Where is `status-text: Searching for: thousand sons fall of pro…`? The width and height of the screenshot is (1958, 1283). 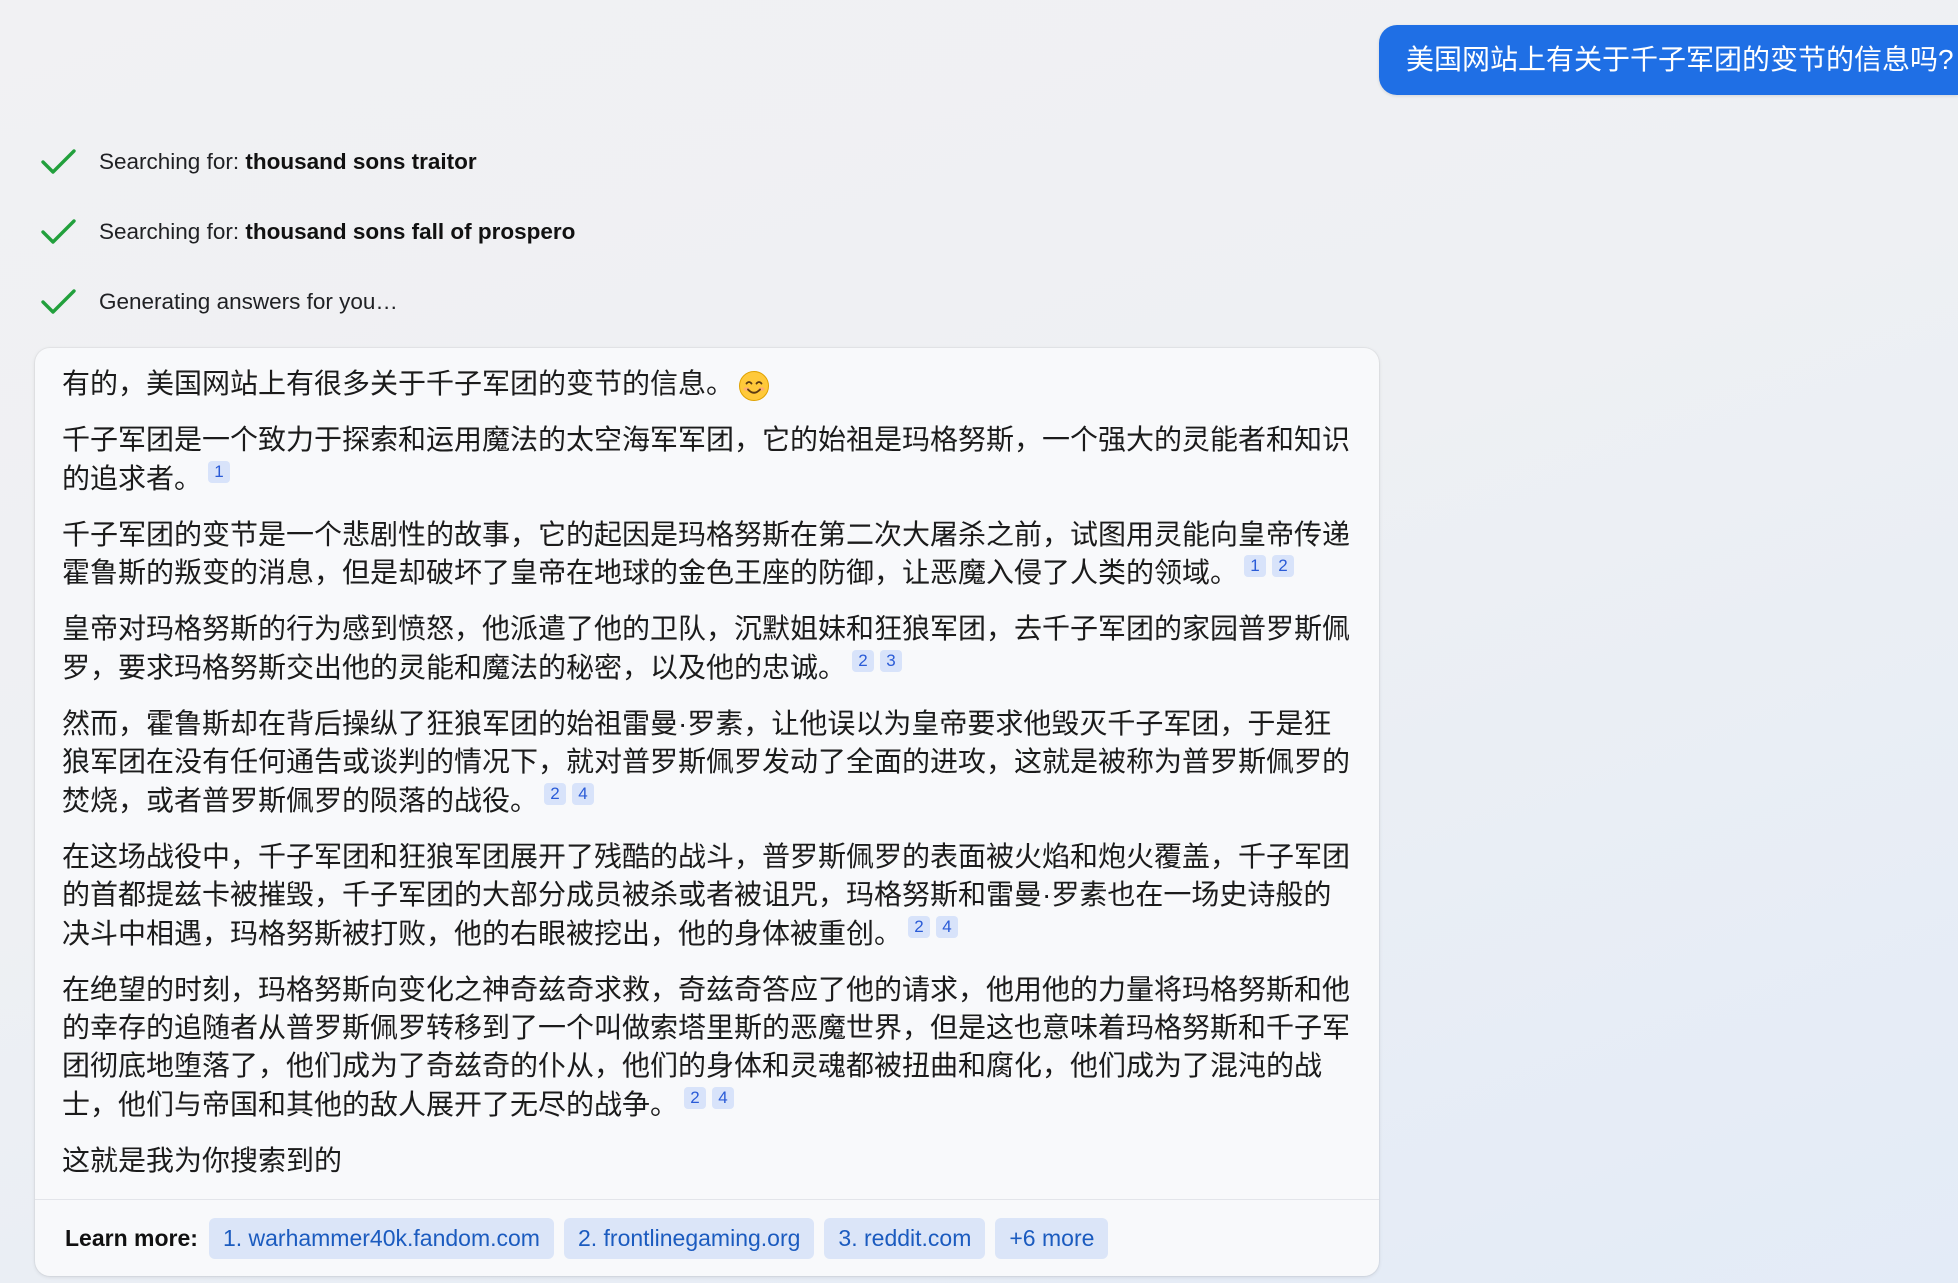 status-text: Searching for: thousand sons fall of pro… is located at coordinates (337, 232).